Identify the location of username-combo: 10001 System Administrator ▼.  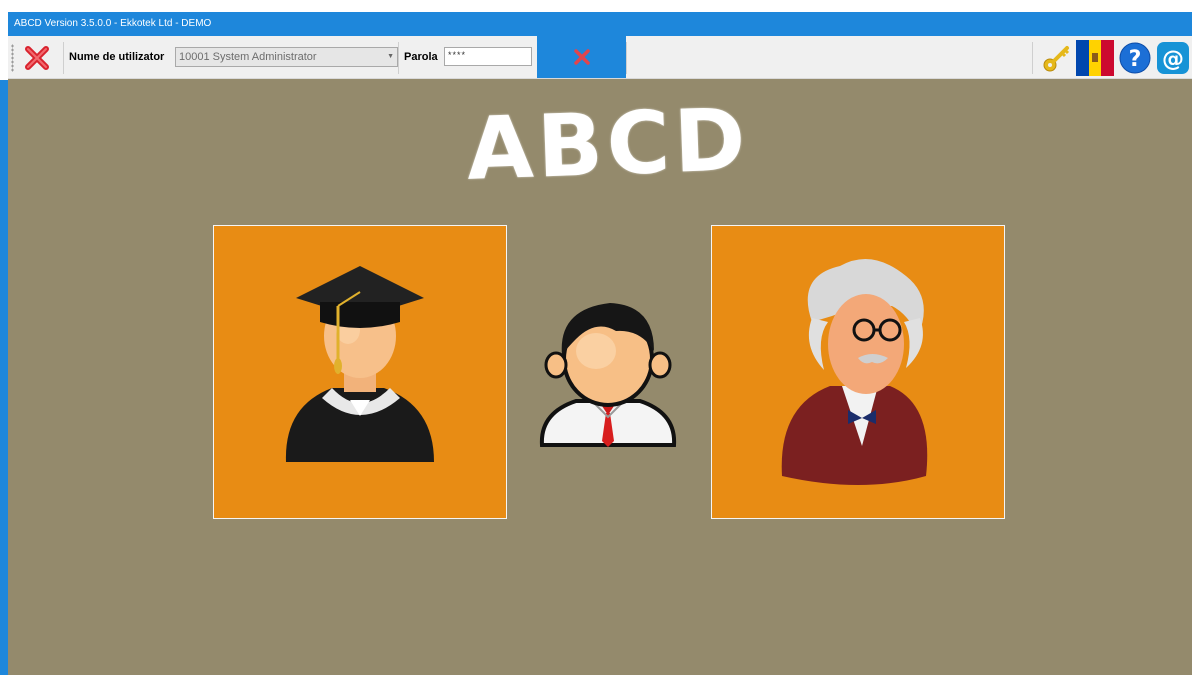
(286, 57).